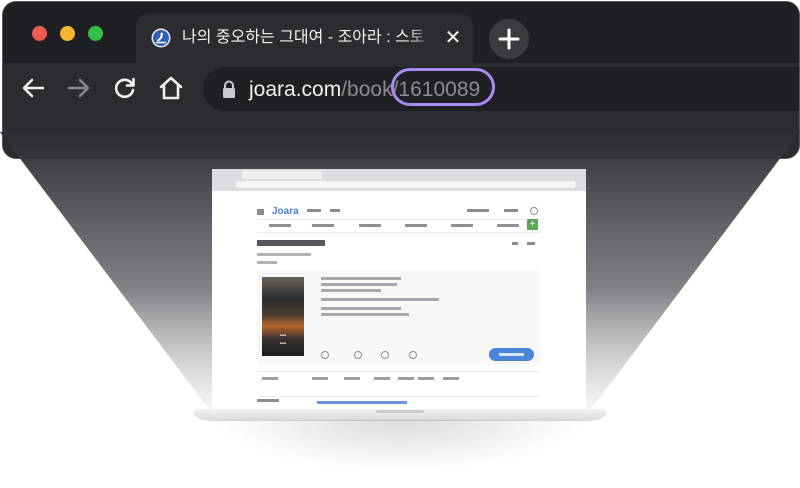 The height and width of the screenshot is (488, 800). What do you see at coordinates (325, 355) in the screenshot?
I see `preview-person-icon` at bounding box center [325, 355].